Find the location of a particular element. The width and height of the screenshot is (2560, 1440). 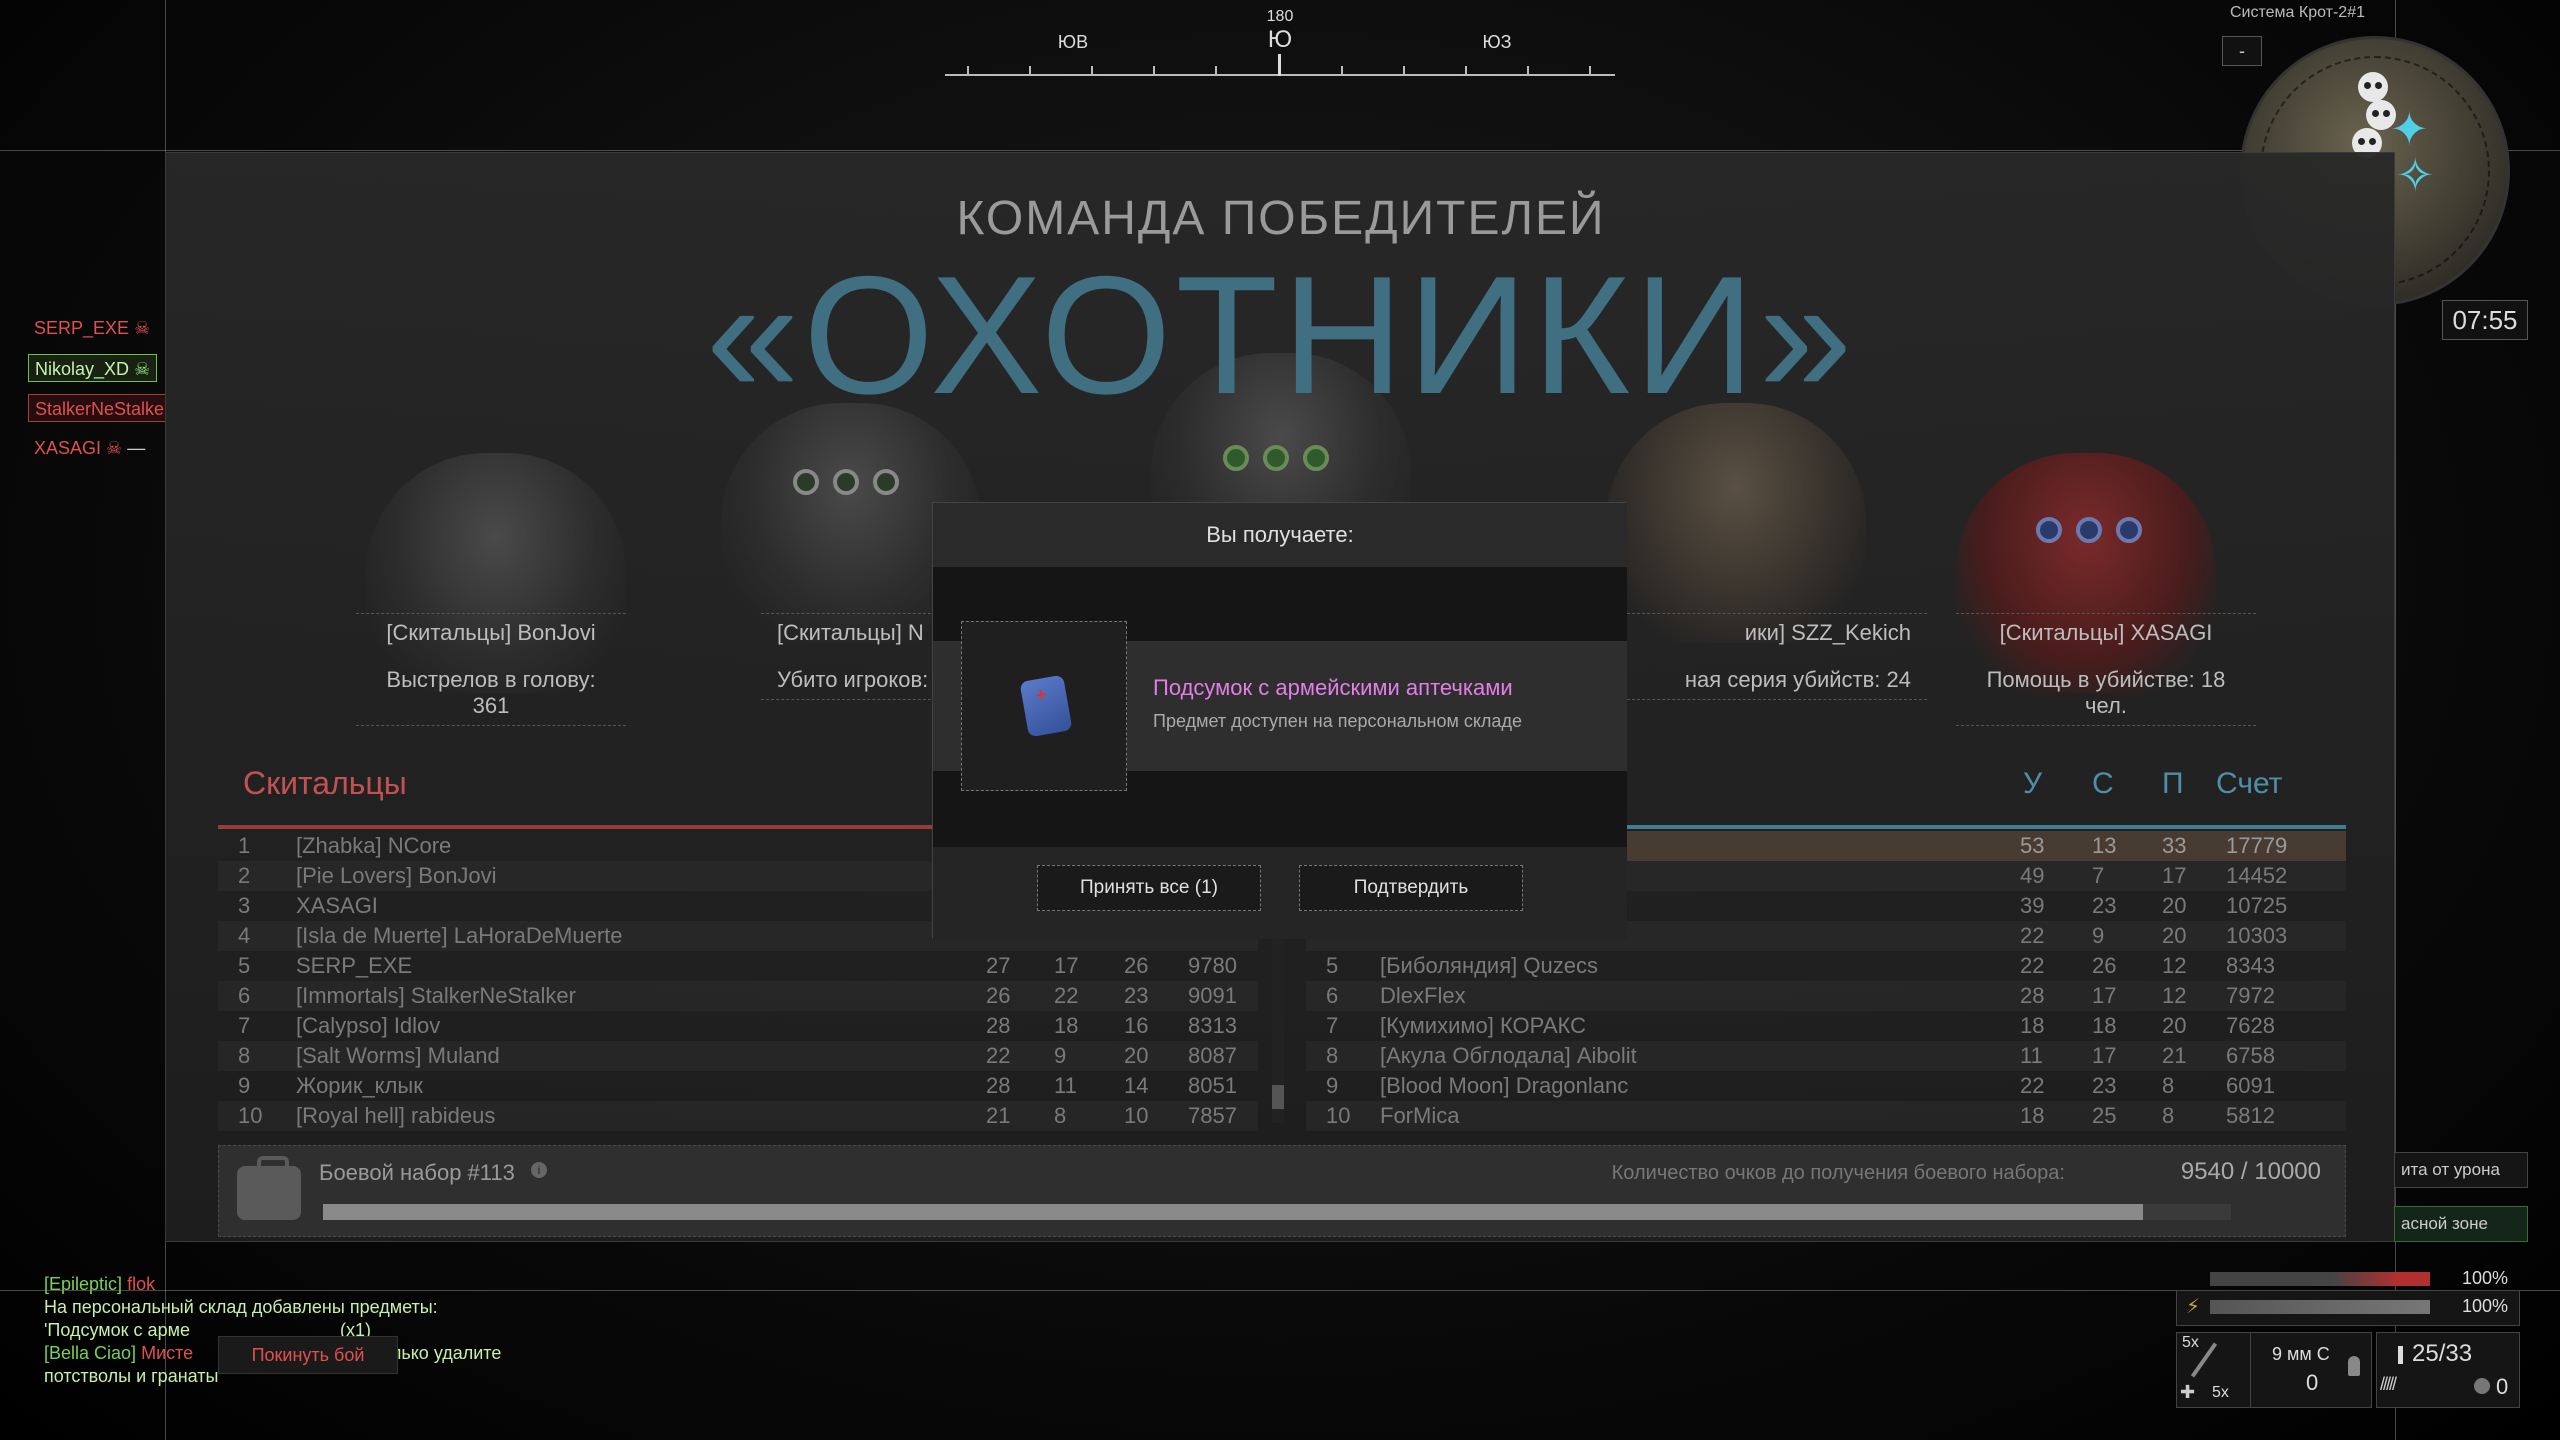

row-score: 7972 is located at coordinates (2250, 995).